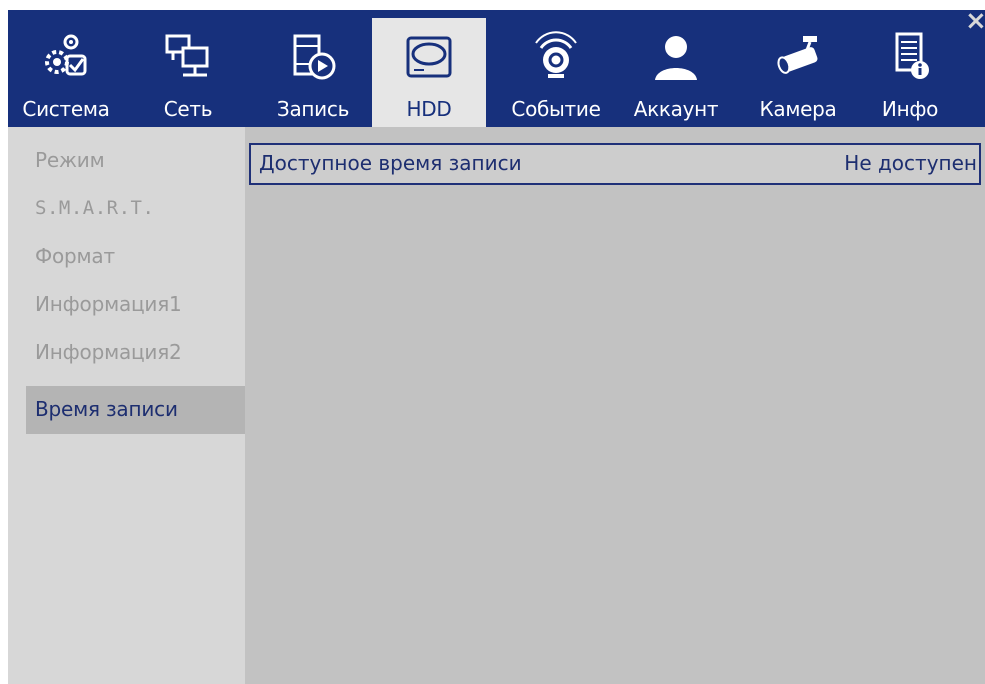  What do you see at coordinates (910, 163) in the screenshot?
I see `record-time-value: Не доступен` at bounding box center [910, 163].